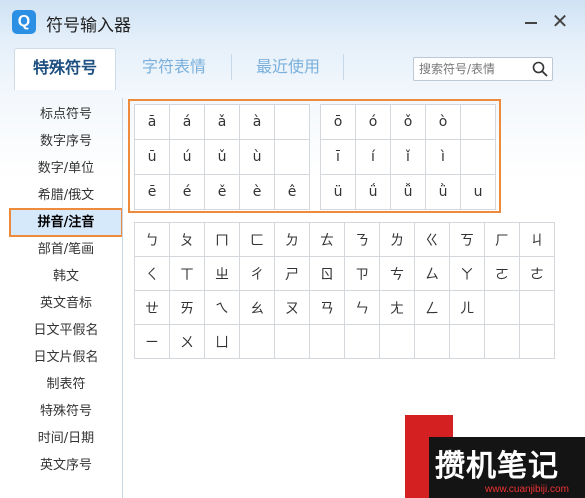  Describe the element at coordinates (152, 239) in the screenshot. I see `symbol-cell: ㄅ` at that location.